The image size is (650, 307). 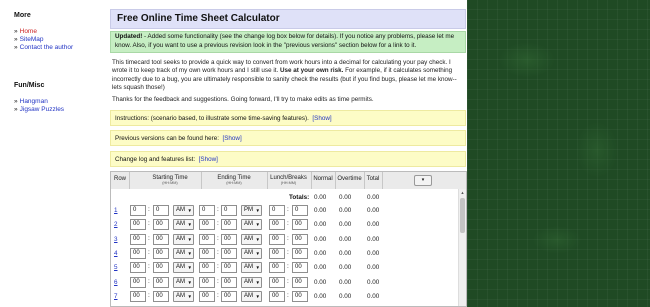 I want to click on select-value: PM, so click(x=248, y=210).